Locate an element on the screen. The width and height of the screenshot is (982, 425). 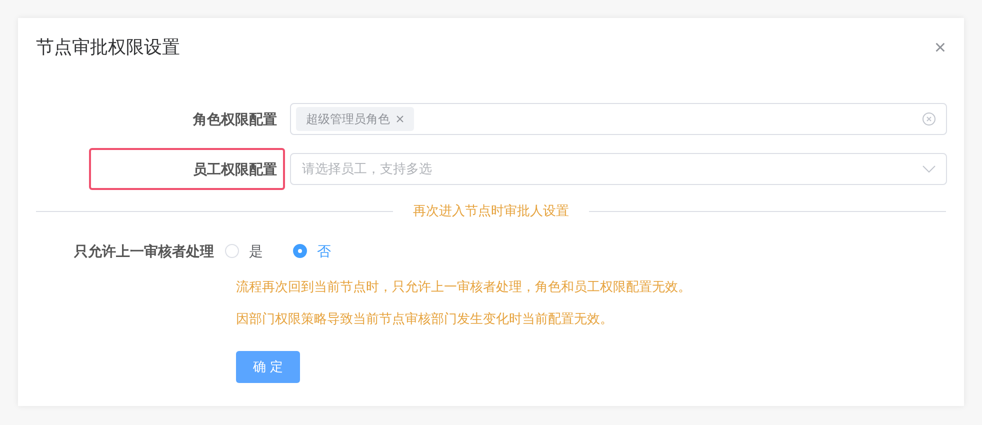
warning-note: 因部门权限策略导致当前节点审核部门发生变化时当前配置无效。 is located at coordinates (425, 319).